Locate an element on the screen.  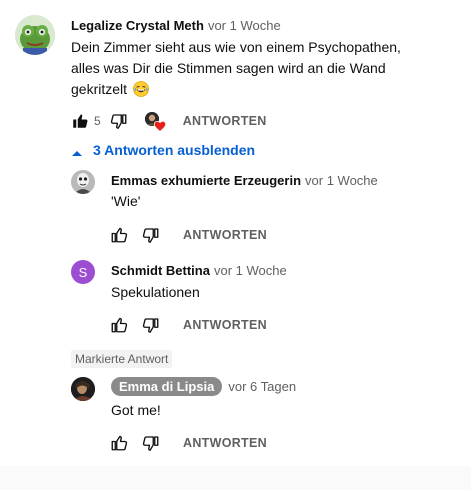
reply-time: vor 6 Tagen is located at coordinates (262, 386).